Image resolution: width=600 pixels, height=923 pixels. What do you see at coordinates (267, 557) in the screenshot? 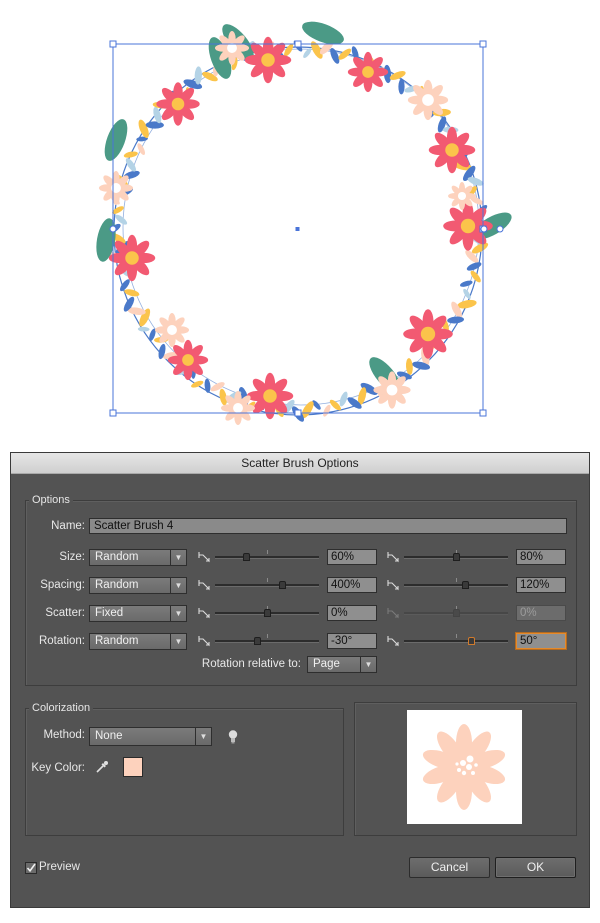
I see `size-min-slider` at bounding box center [267, 557].